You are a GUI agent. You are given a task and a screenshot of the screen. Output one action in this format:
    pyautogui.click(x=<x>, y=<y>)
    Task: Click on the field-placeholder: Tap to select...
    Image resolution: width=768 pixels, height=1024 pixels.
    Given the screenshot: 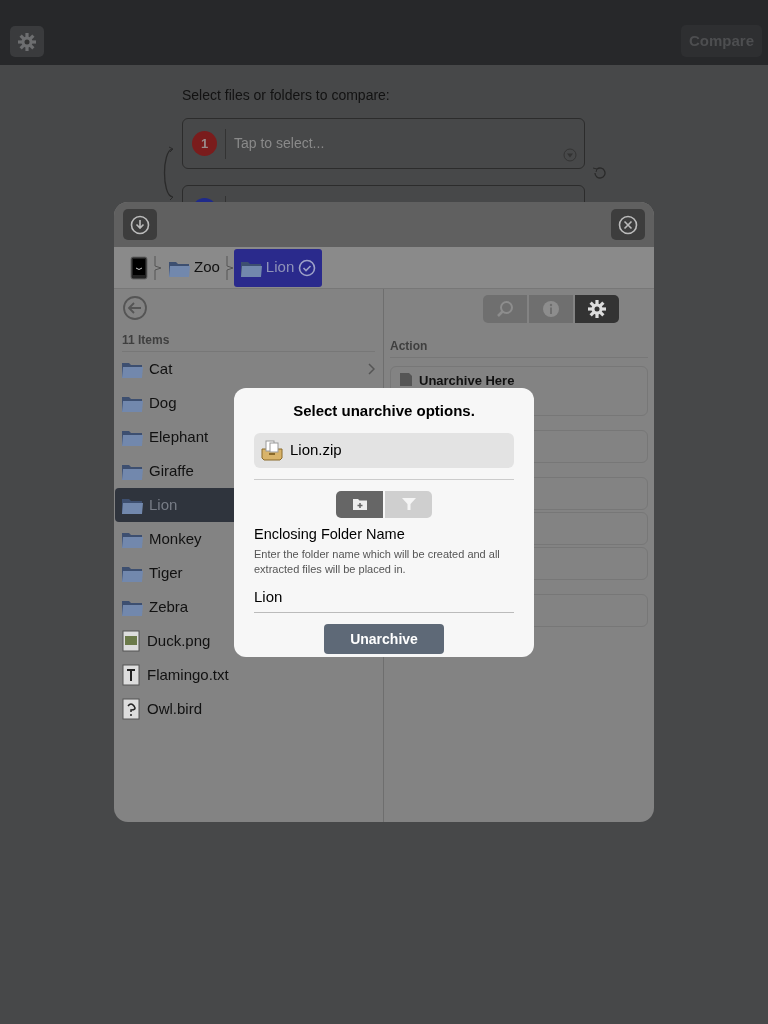 What is the action you would take?
    pyautogui.click(x=279, y=143)
    